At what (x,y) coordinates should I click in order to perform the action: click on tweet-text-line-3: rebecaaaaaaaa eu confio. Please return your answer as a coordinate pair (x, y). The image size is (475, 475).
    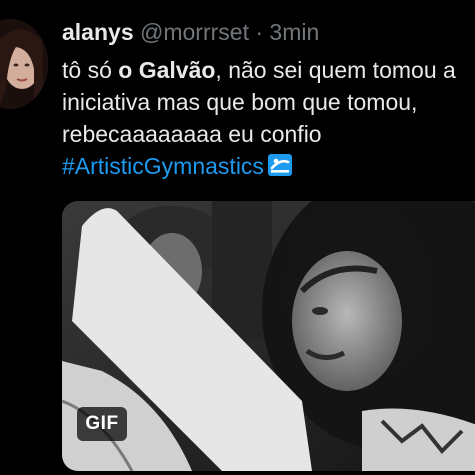
    Looking at the image, I should click on (192, 134).